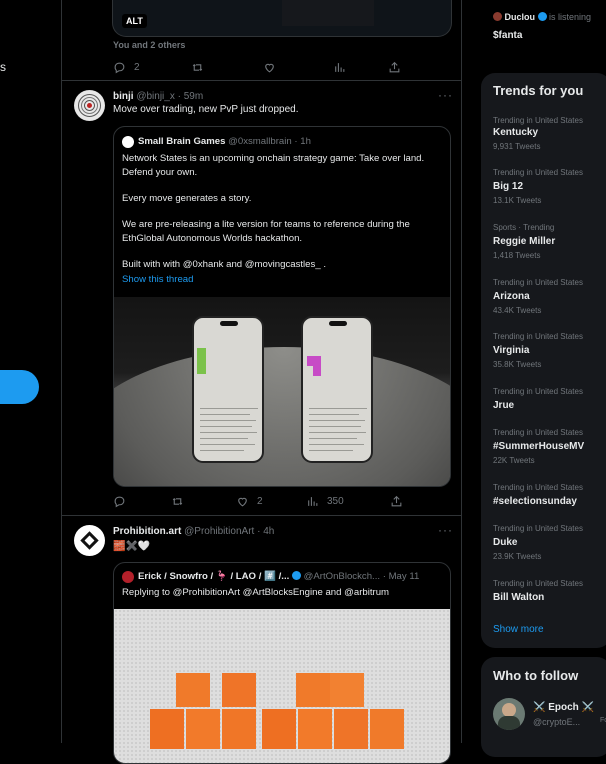 This screenshot has height=764, width=606. What do you see at coordinates (505, 542) in the screenshot?
I see `trend-item-duke: Duke` at bounding box center [505, 542].